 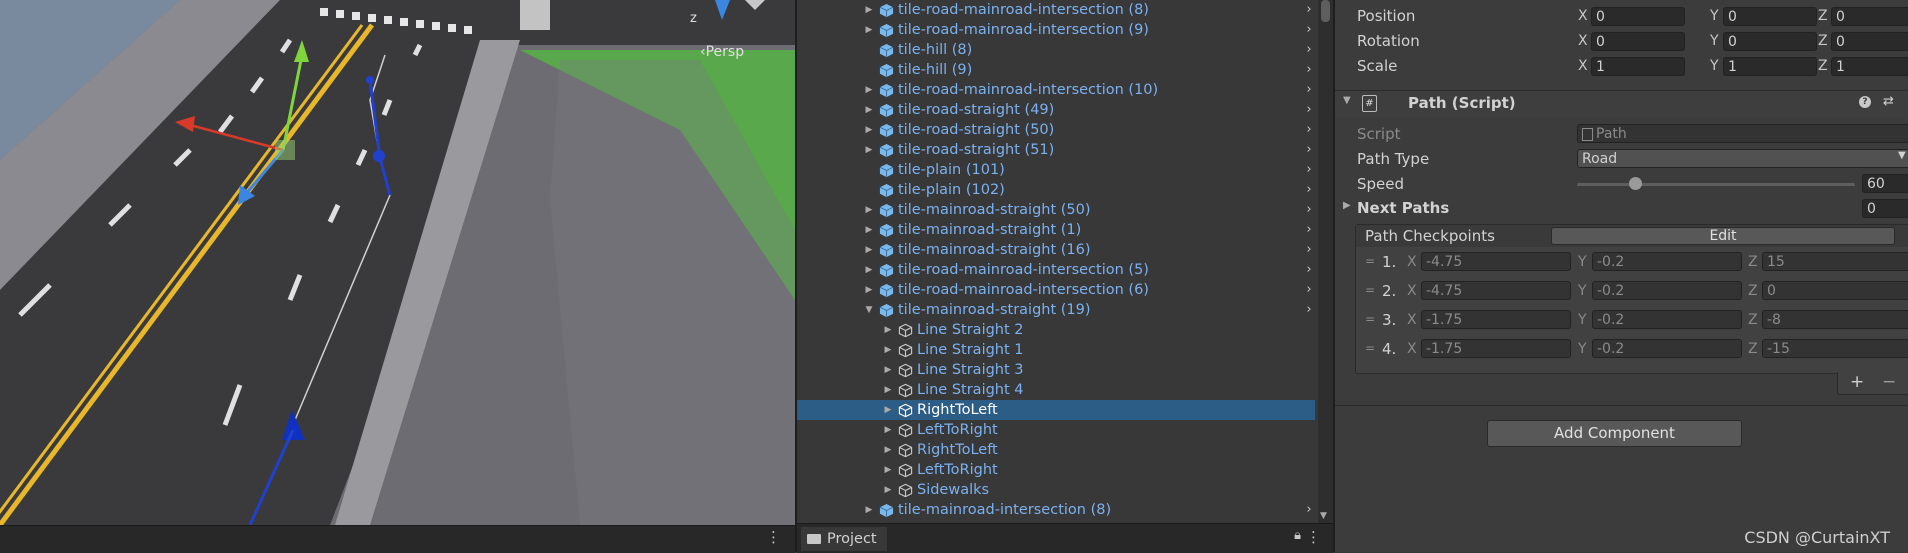 I want to click on next-paths-count: 0, so click(x=1885, y=208).